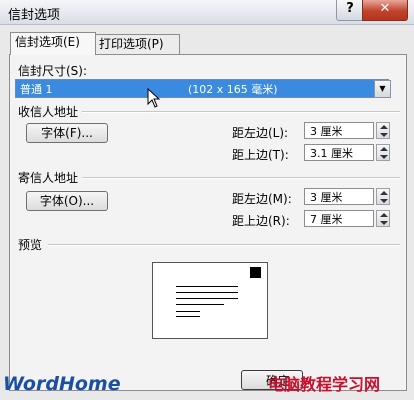  I want to click on envelope-size-dropdown: 普通 1 (102 x 165 毫米), so click(202, 88).